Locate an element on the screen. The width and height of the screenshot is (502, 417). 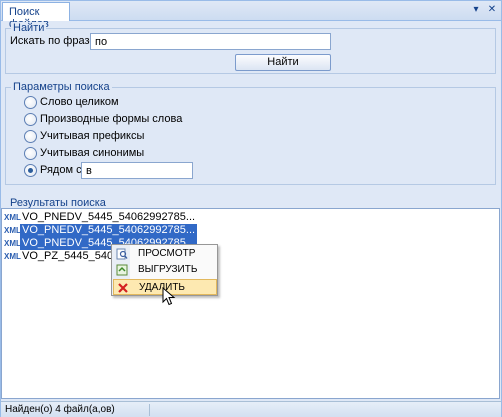
status-text: Найден(о) 4 файл(а,ов) is located at coordinates (60, 409).